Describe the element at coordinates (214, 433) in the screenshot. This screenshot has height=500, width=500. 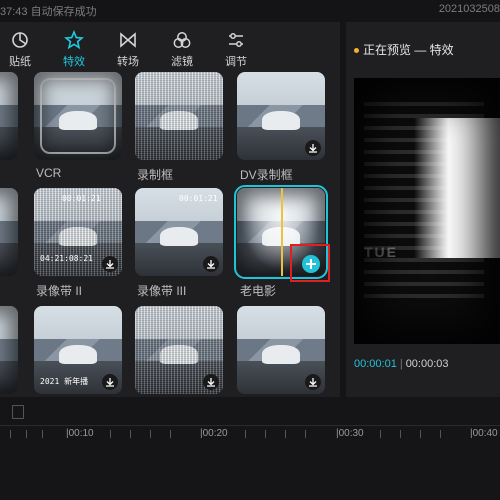
I see `ruler-label: |00:20` at that location.